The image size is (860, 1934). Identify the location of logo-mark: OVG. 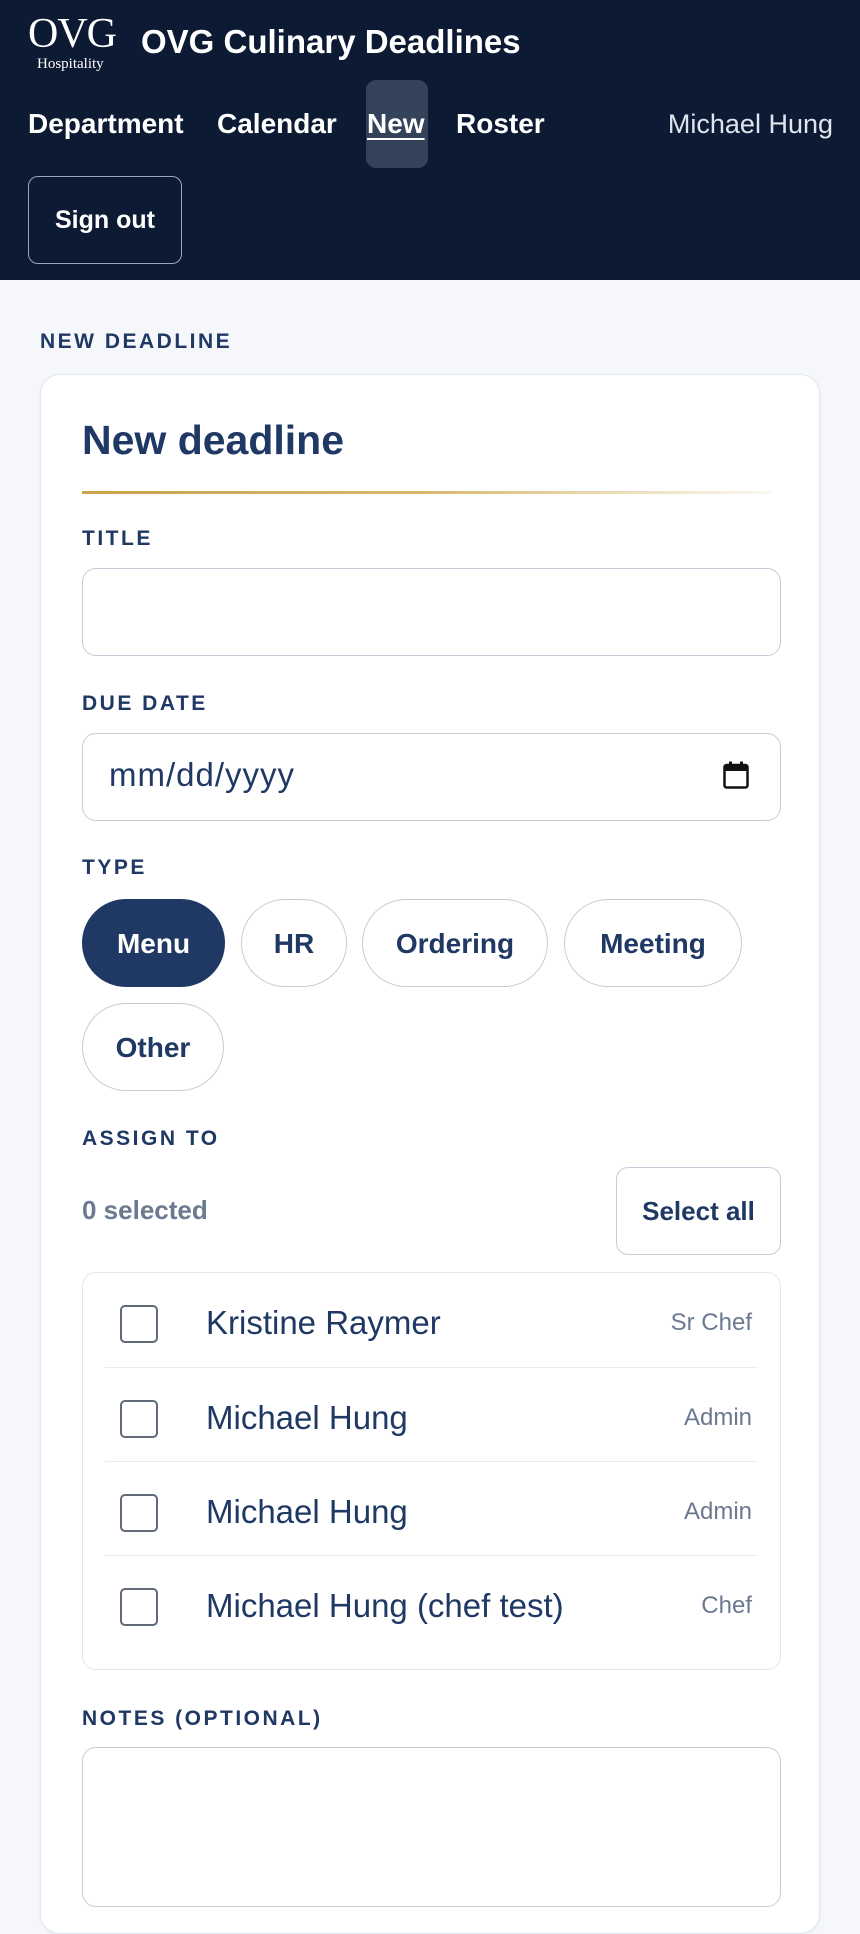
(72, 34).